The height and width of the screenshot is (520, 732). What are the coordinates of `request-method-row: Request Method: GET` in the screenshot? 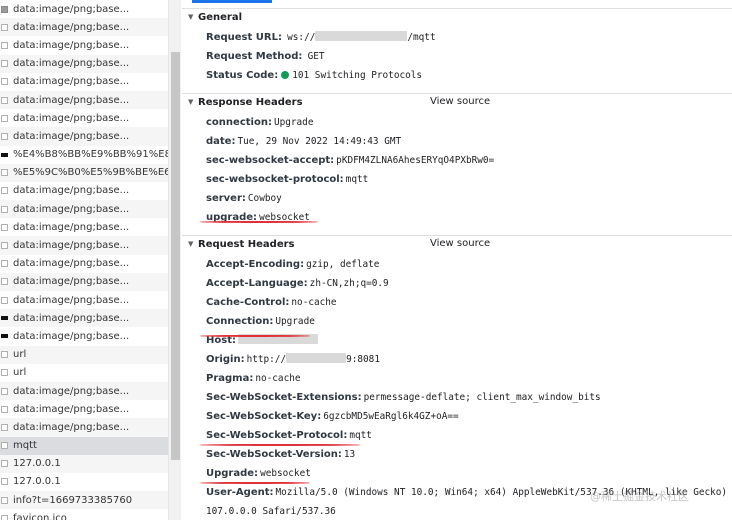 It's located at (265, 57).